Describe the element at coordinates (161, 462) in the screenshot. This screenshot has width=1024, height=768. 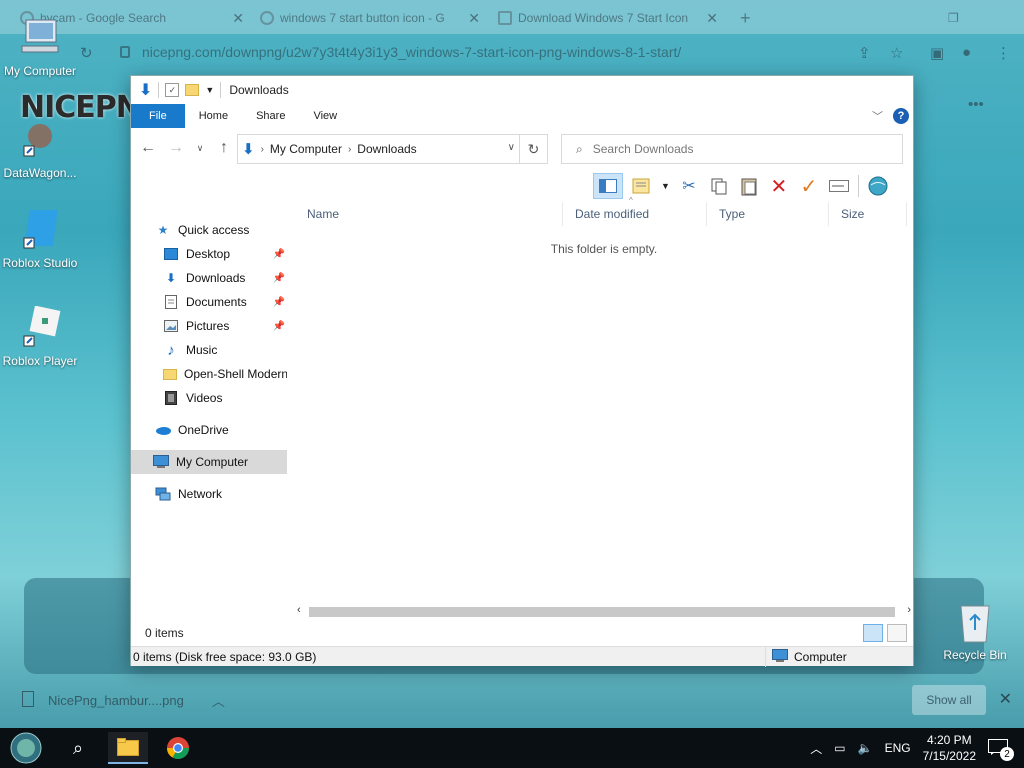
I see `computer-icon` at that location.